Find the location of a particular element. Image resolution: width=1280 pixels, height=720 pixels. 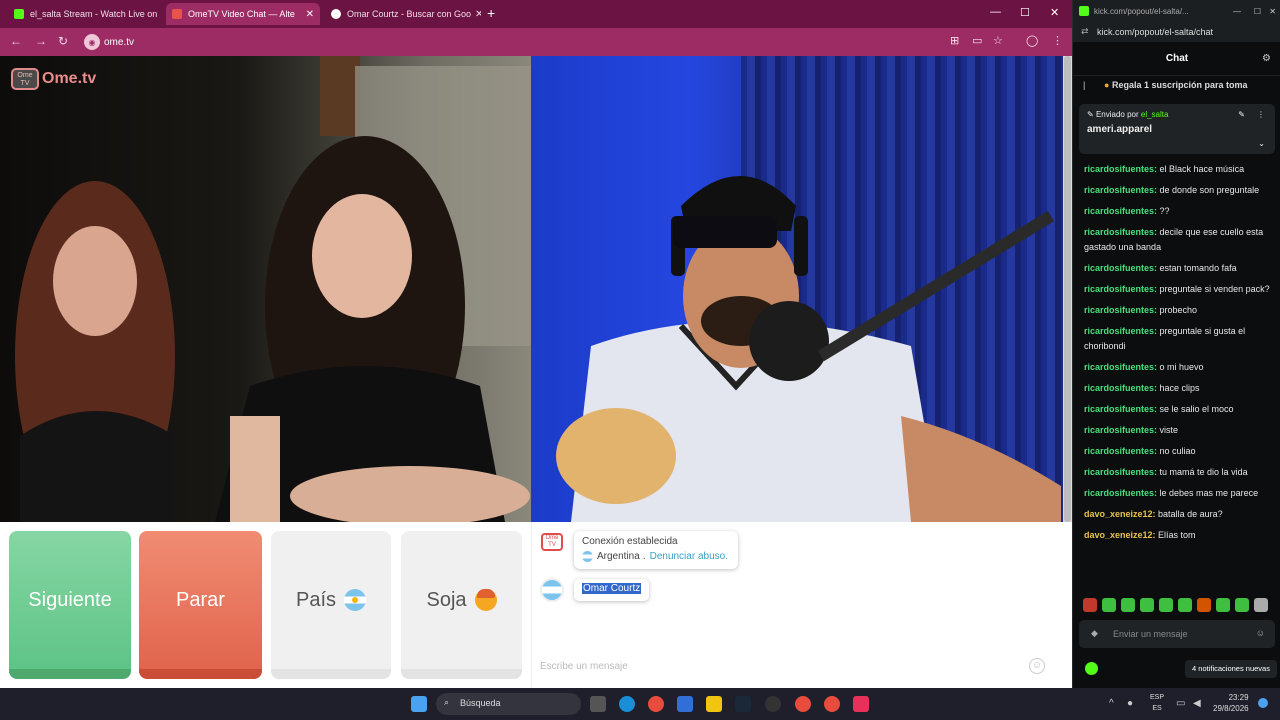

emote-bar is located at coordinates (1175, 605).